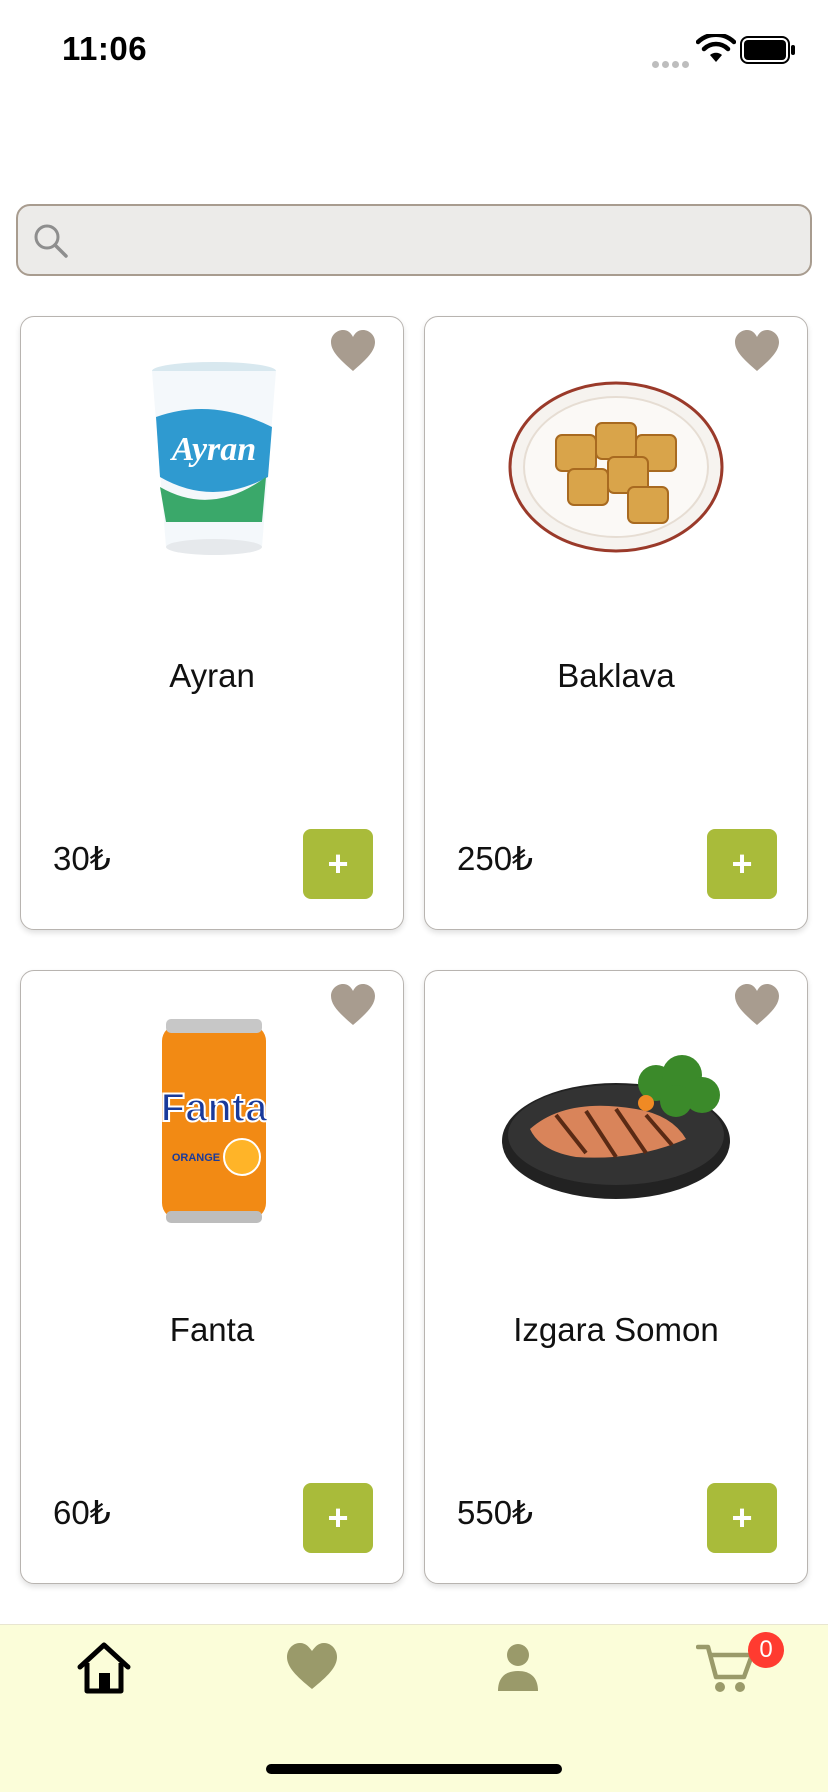 The height and width of the screenshot is (1792, 828). Describe the element at coordinates (214, 1108) in the screenshot. I see `svg-text: Fanta` at that location.